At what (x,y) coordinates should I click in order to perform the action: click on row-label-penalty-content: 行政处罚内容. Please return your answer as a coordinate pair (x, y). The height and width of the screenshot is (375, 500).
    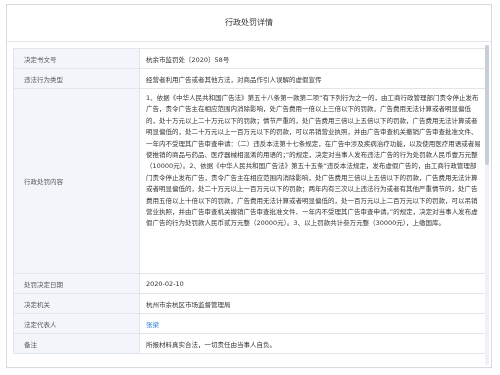
    Looking at the image, I should click on (77, 181).